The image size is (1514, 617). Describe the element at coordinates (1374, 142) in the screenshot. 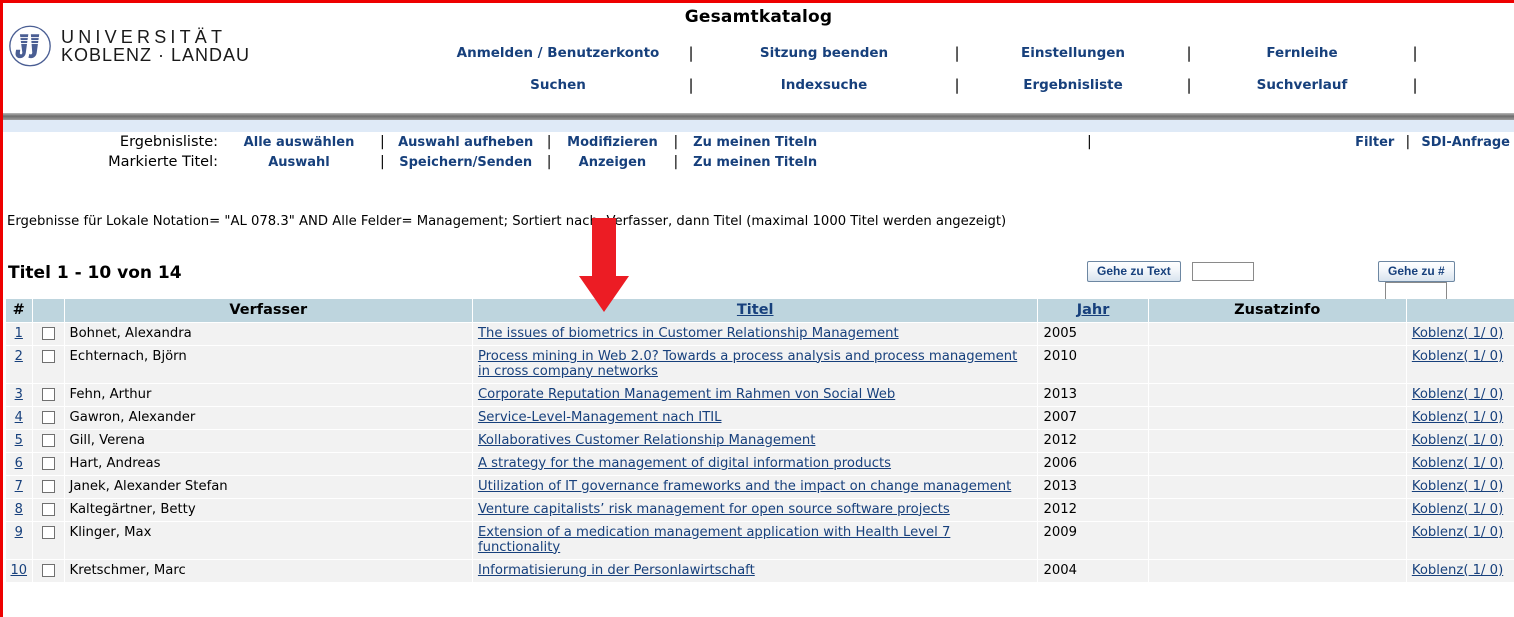

I see `toolbar-filter: Filter` at that location.